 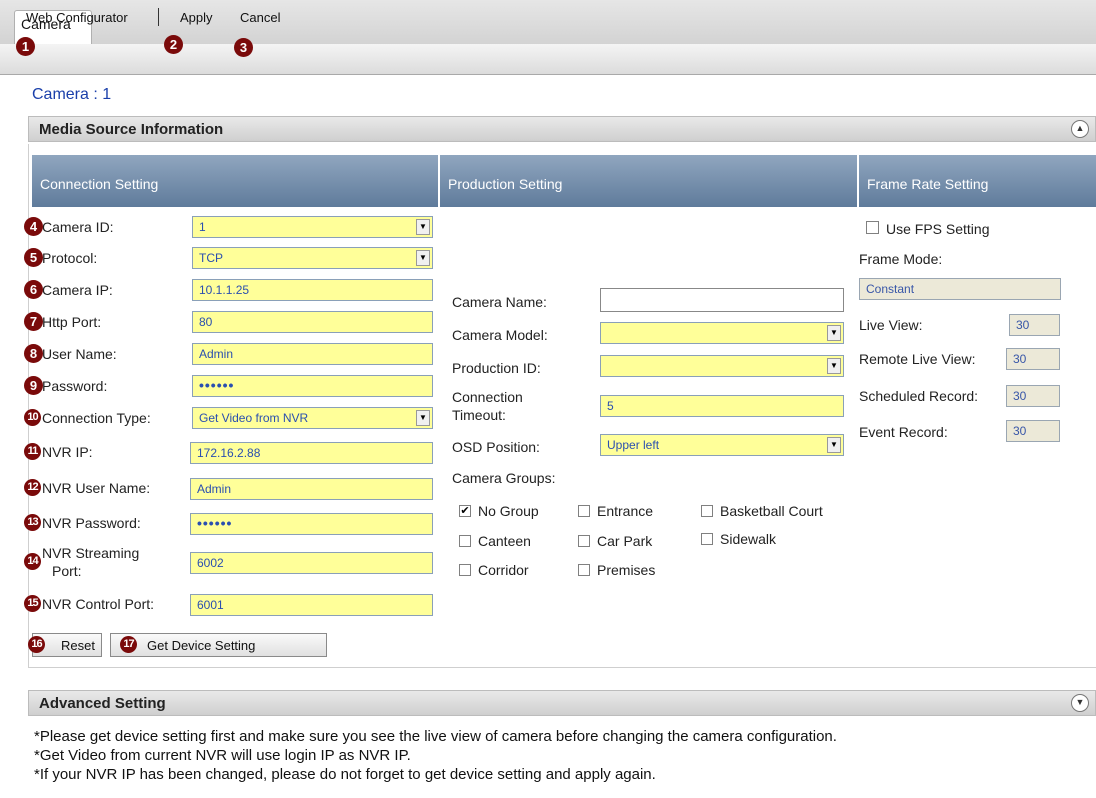 What do you see at coordinates (33, 385) in the screenshot?
I see `callout-badge: 9` at bounding box center [33, 385].